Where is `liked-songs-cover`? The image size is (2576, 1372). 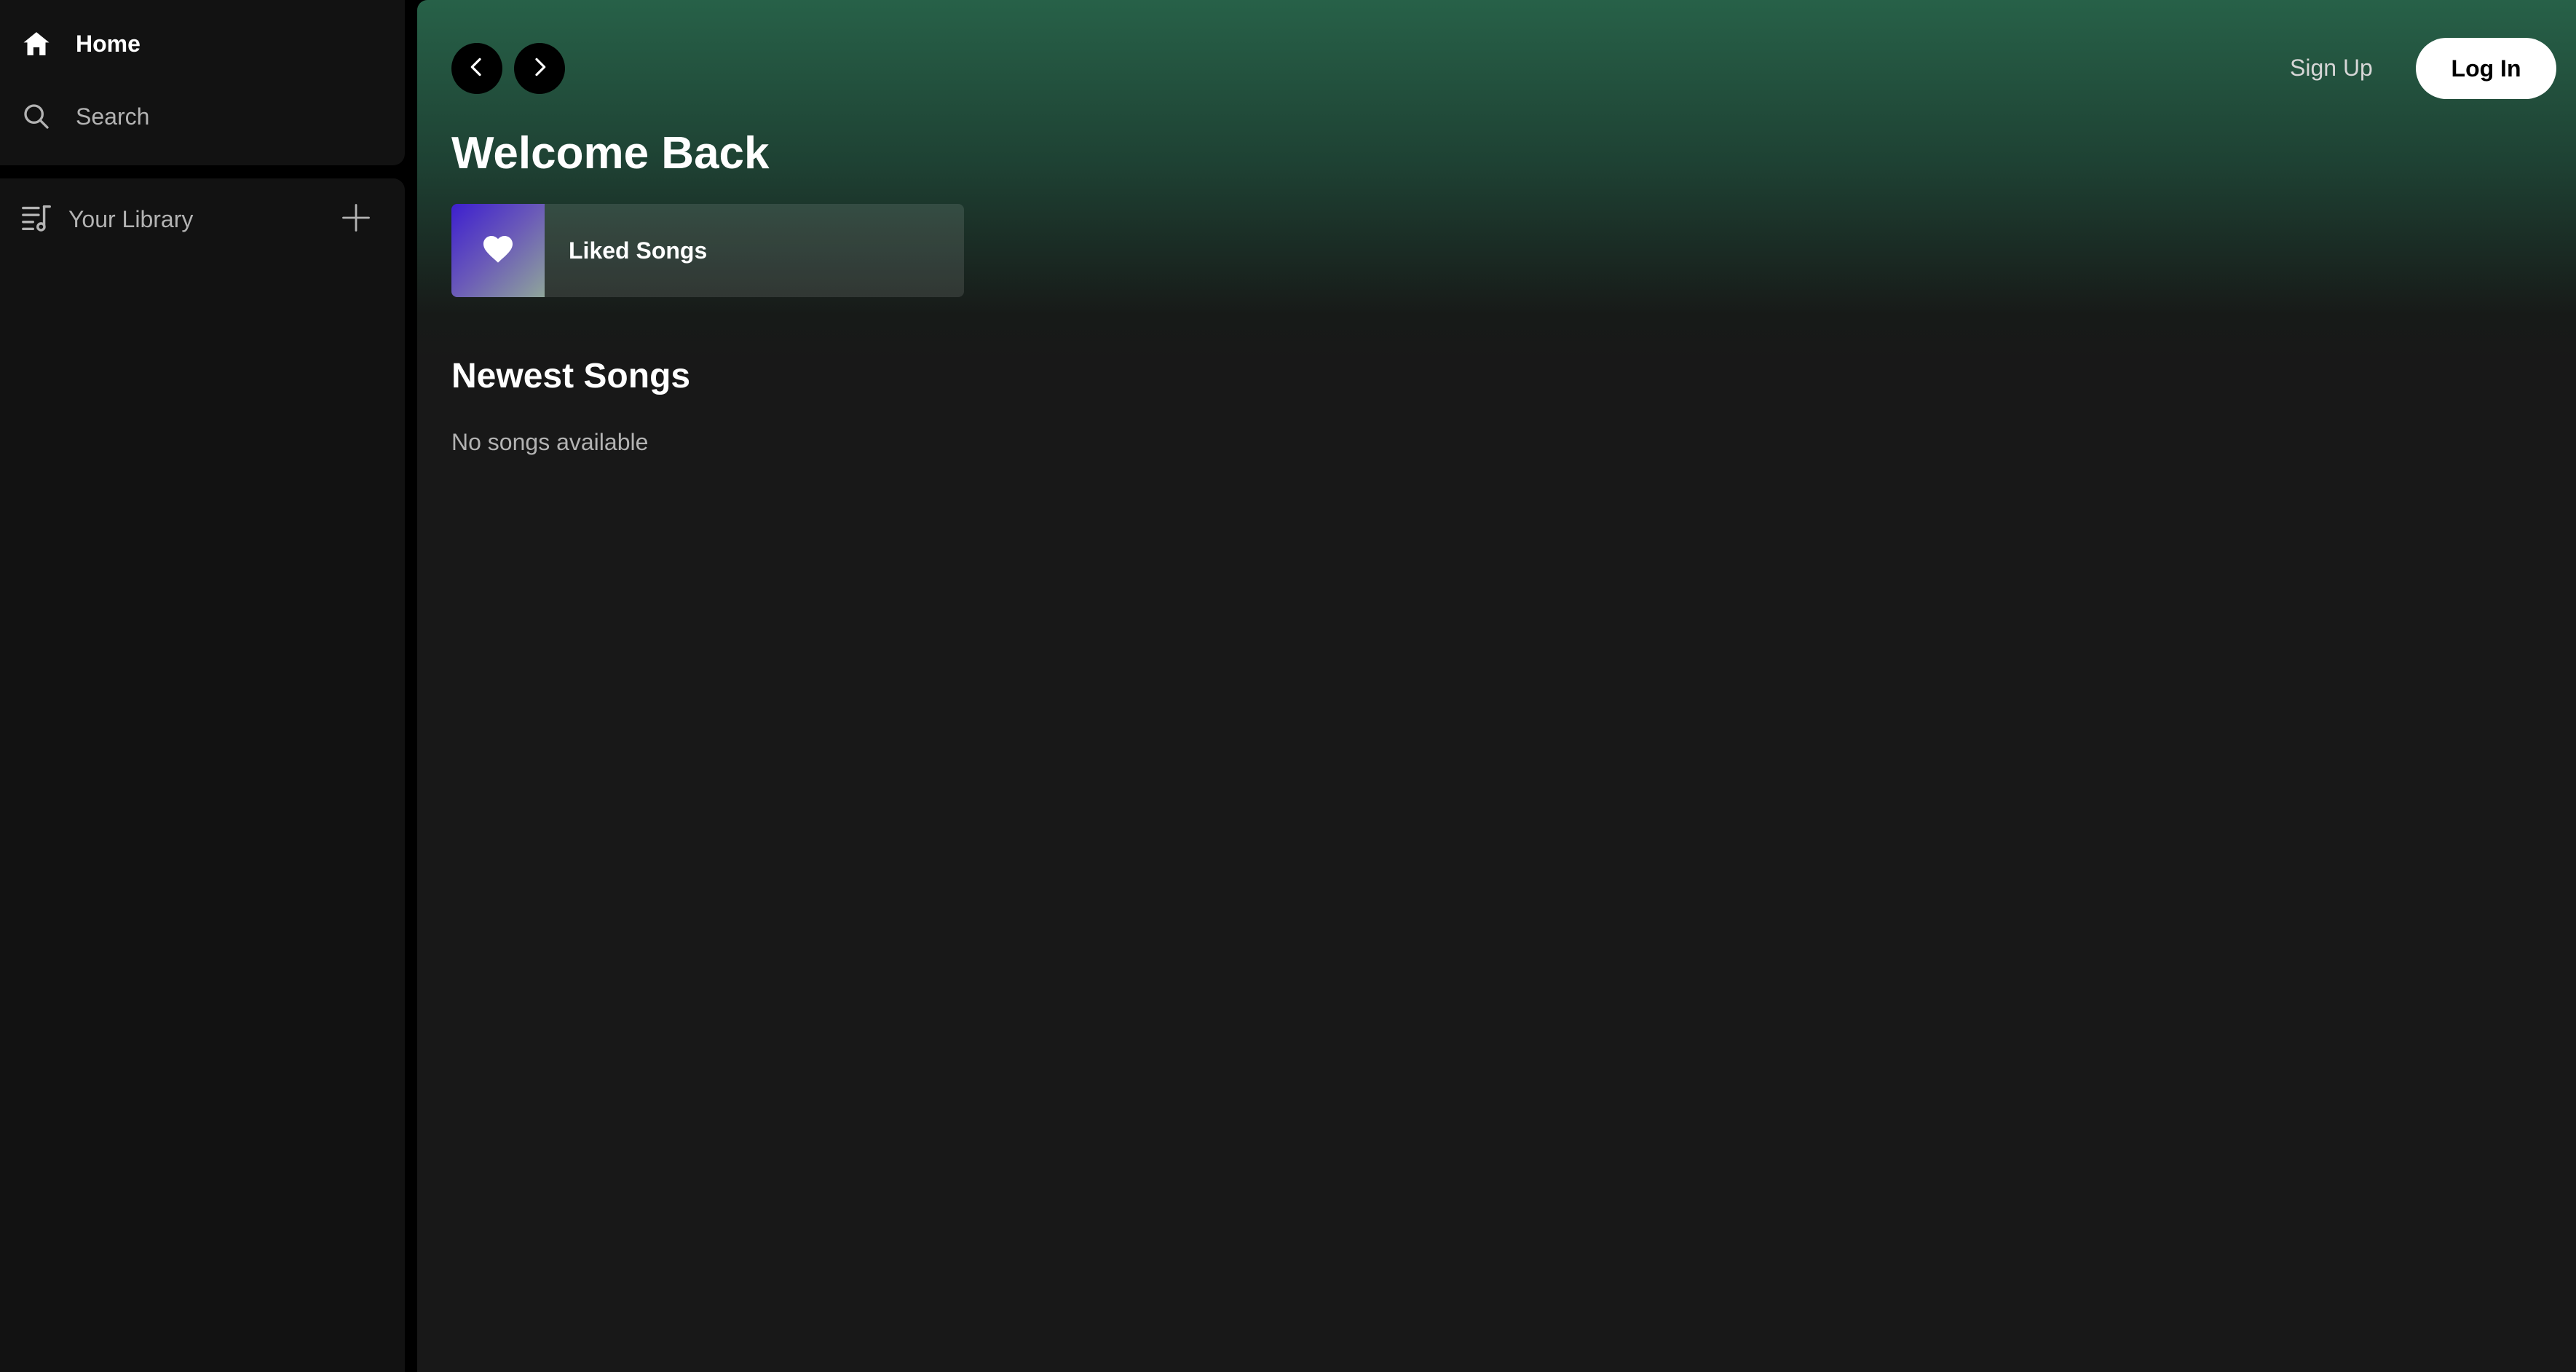
liked-songs-cover is located at coordinates (498, 250).